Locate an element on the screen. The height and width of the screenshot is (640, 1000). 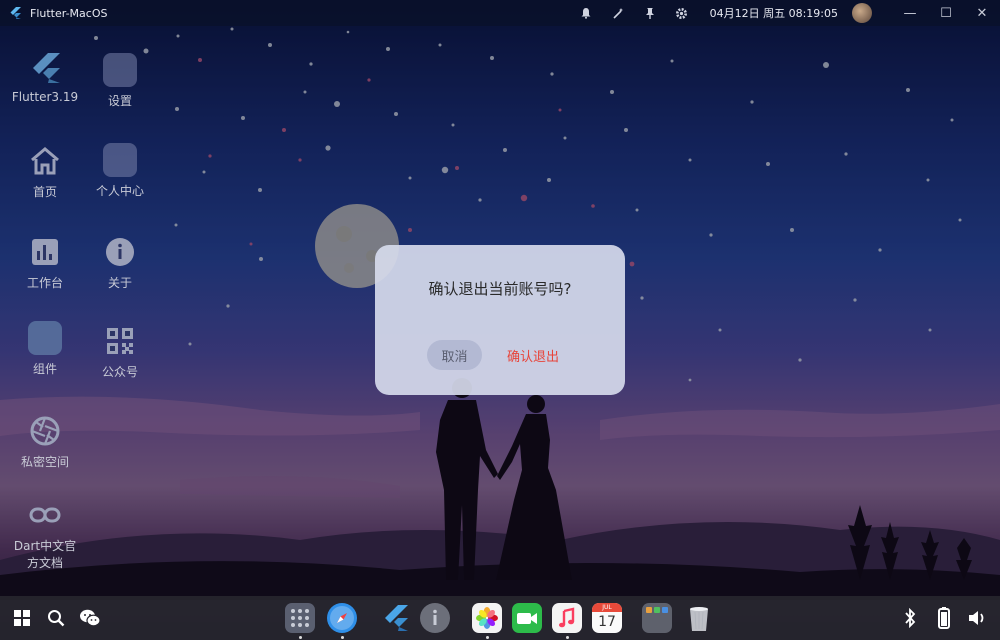
maximize-button: ☐ is located at coordinates (946, 13).